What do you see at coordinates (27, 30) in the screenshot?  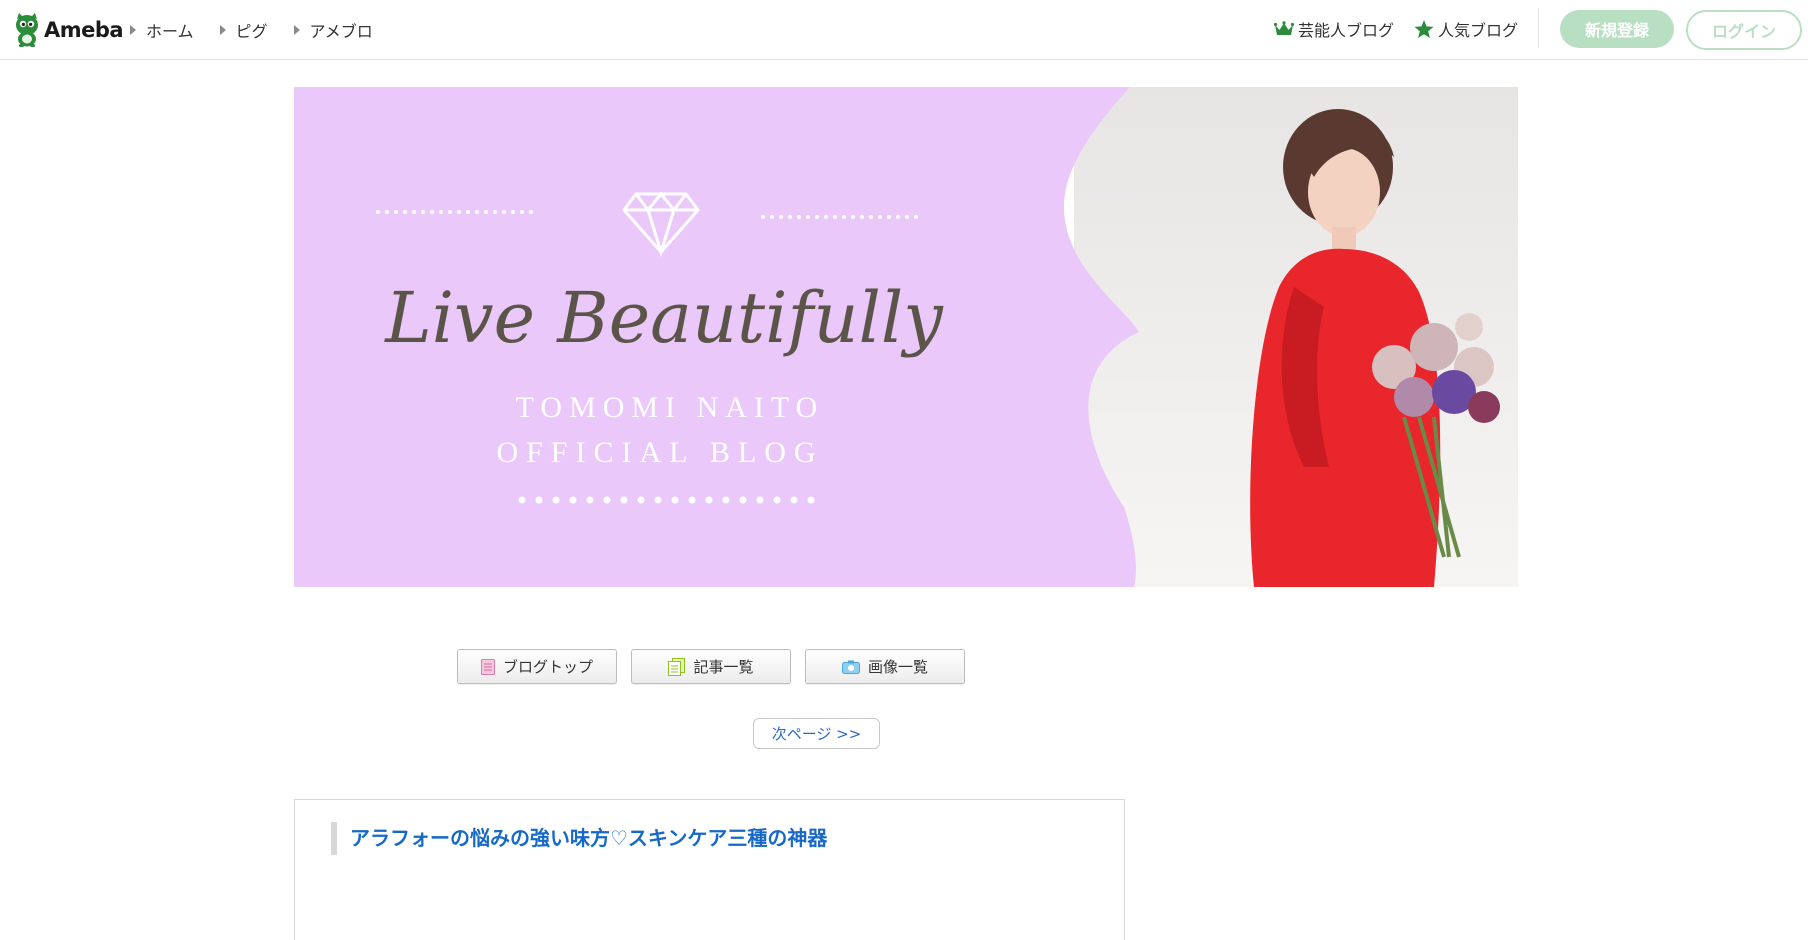 I see `ameba-mascot-icon` at bounding box center [27, 30].